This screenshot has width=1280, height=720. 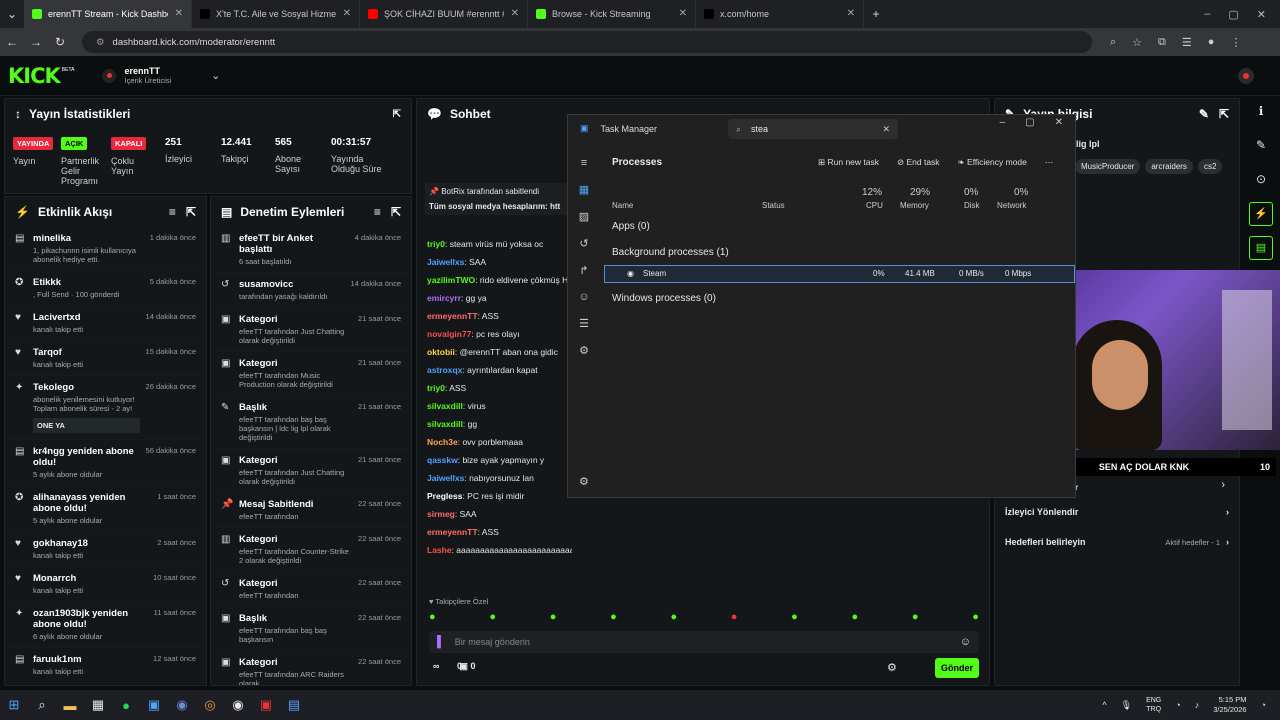 I want to click on feed-item: ♥ gokhanay18 kanalı takip etti 2 saat önce, so click(x=105, y=549).